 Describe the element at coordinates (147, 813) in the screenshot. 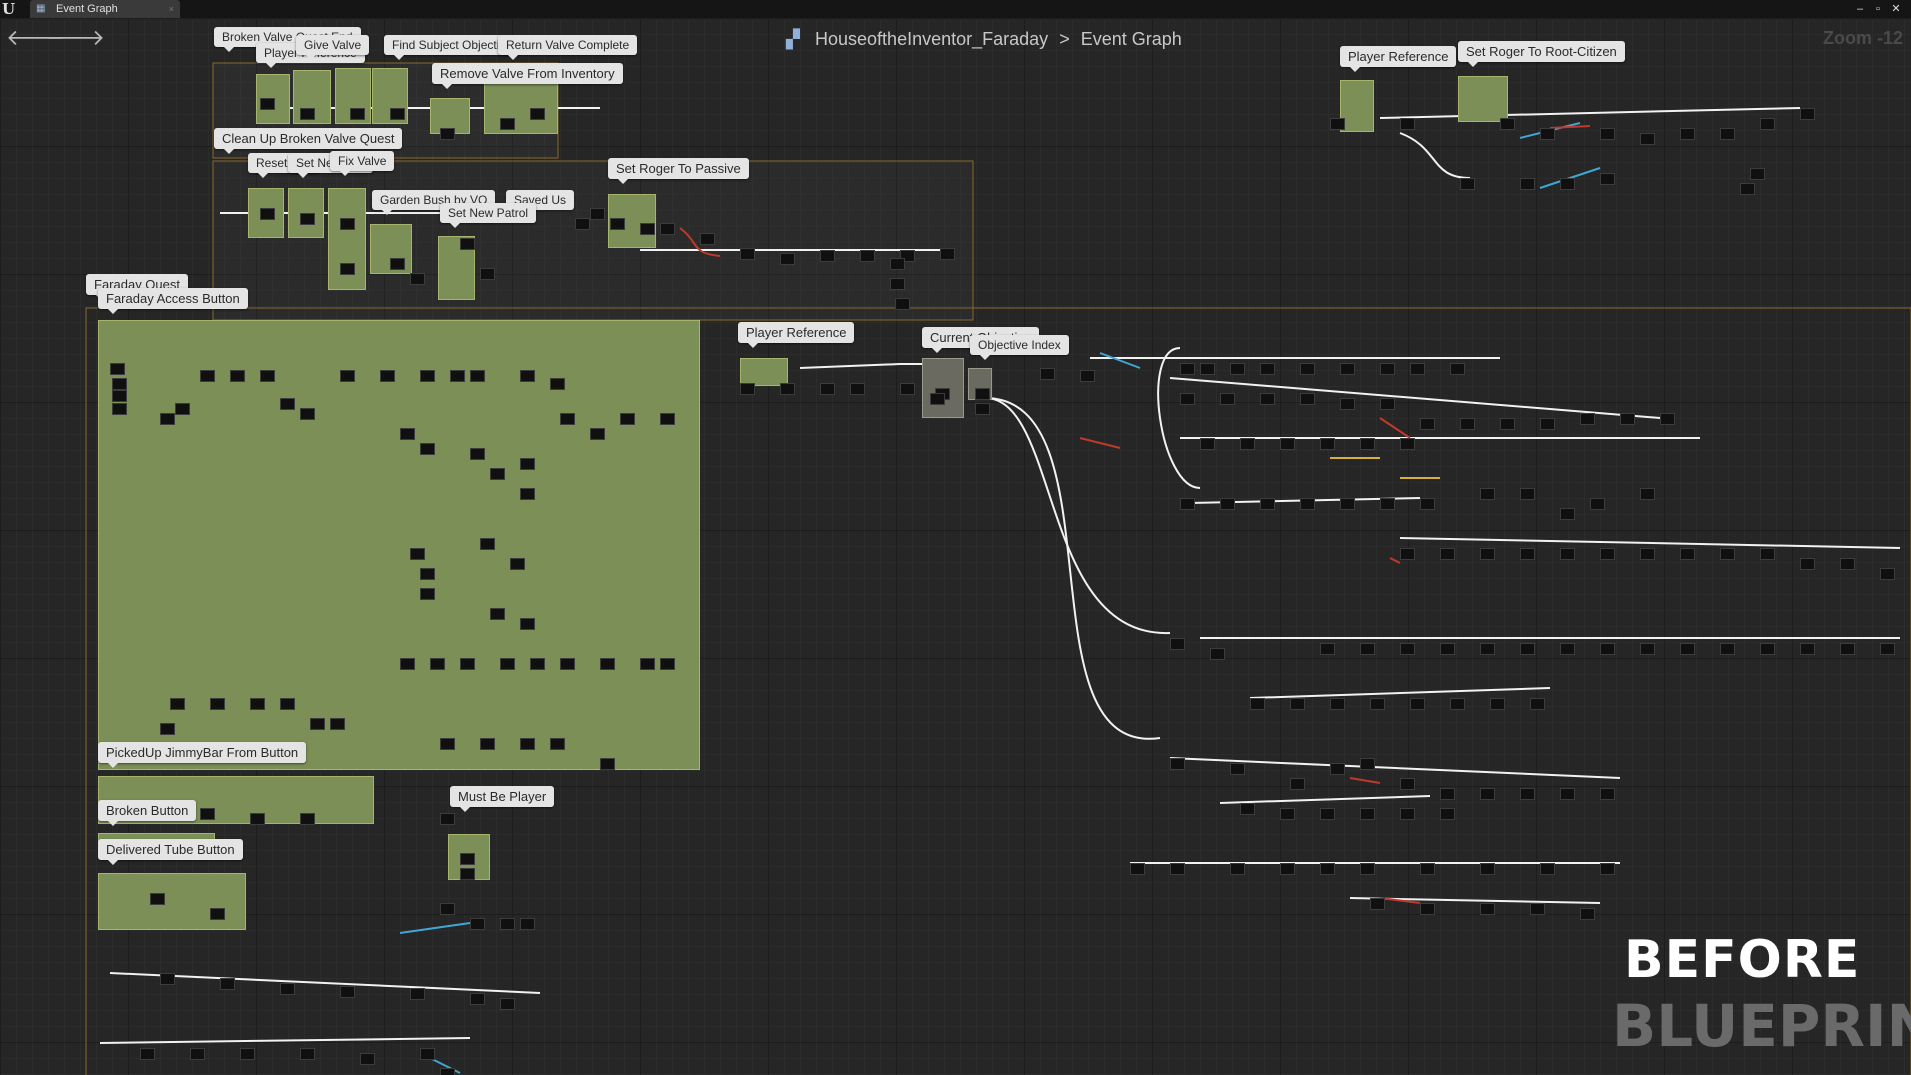

I see `comment-broken-button: Broken Button` at that location.